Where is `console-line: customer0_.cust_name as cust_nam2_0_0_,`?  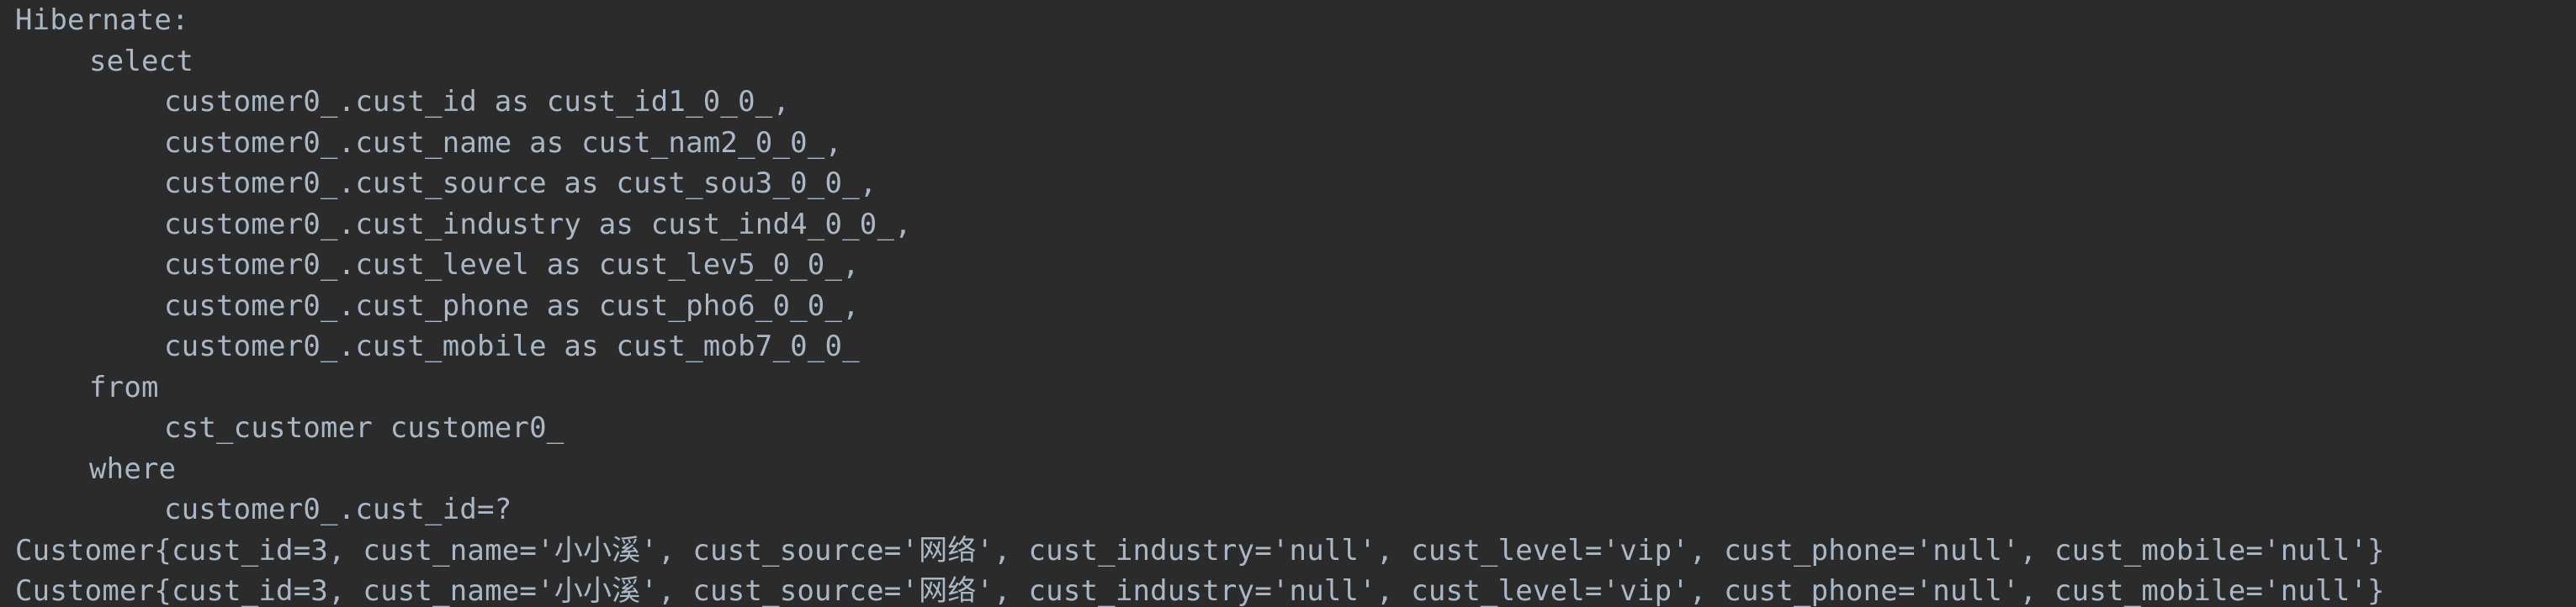
console-line: customer0_.cust_name as cust_nam2_0_0_, is located at coordinates (503, 142).